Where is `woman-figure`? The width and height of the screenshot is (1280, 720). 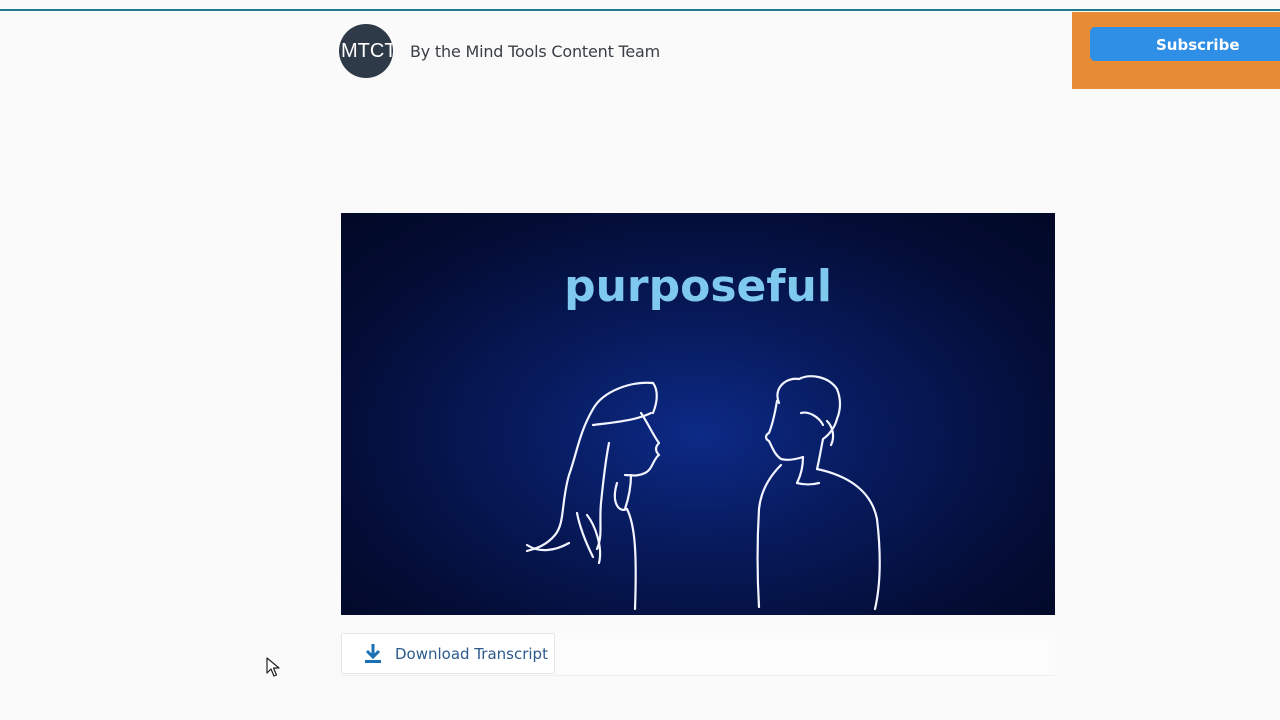 woman-figure is located at coordinates (593, 496).